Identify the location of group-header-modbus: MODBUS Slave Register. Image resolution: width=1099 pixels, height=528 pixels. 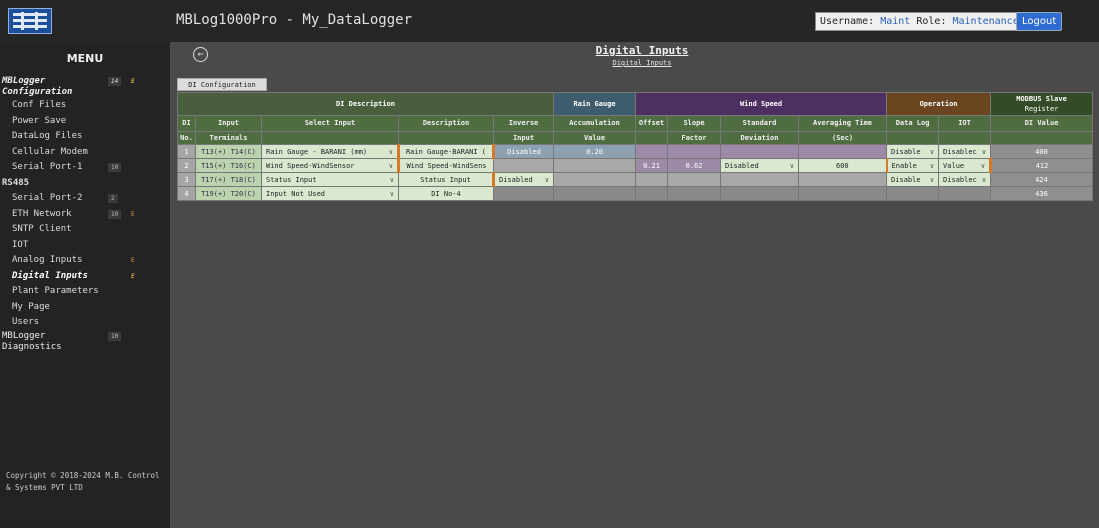
(1042, 104).